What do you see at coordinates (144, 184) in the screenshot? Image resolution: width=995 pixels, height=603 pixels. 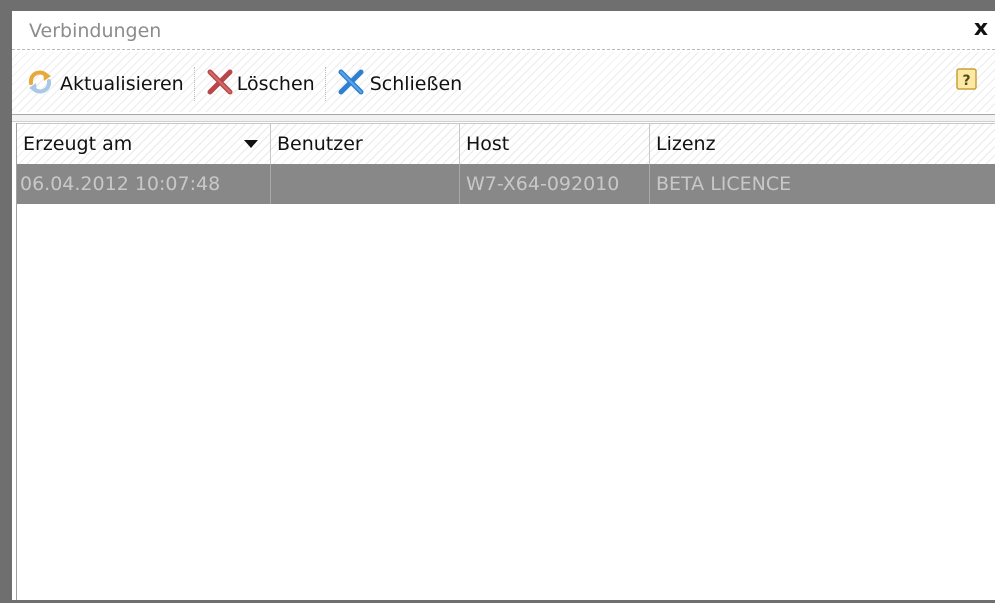 I see `cell-created: 06.04.2012 10:07:48` at bounding box center [144, 184].